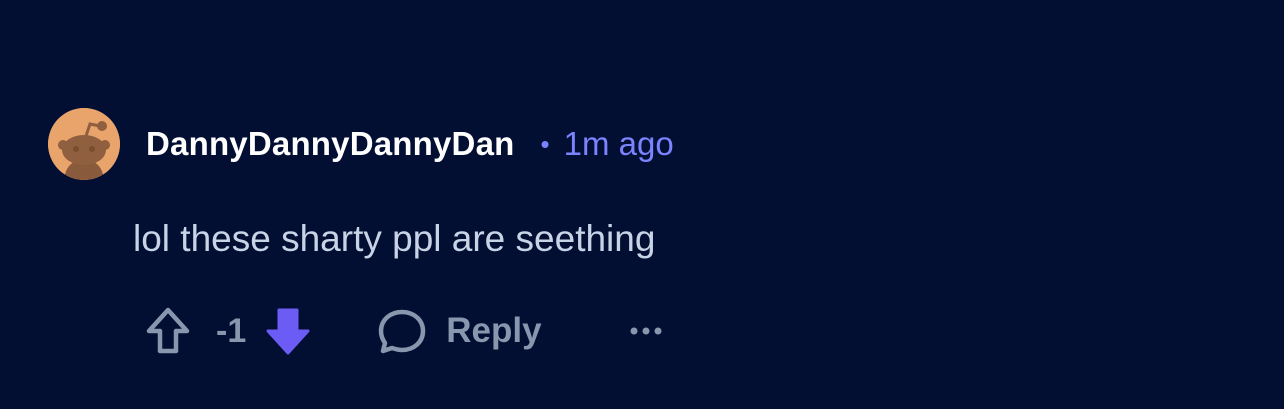  I want to click on avatar, so click(84, 144).